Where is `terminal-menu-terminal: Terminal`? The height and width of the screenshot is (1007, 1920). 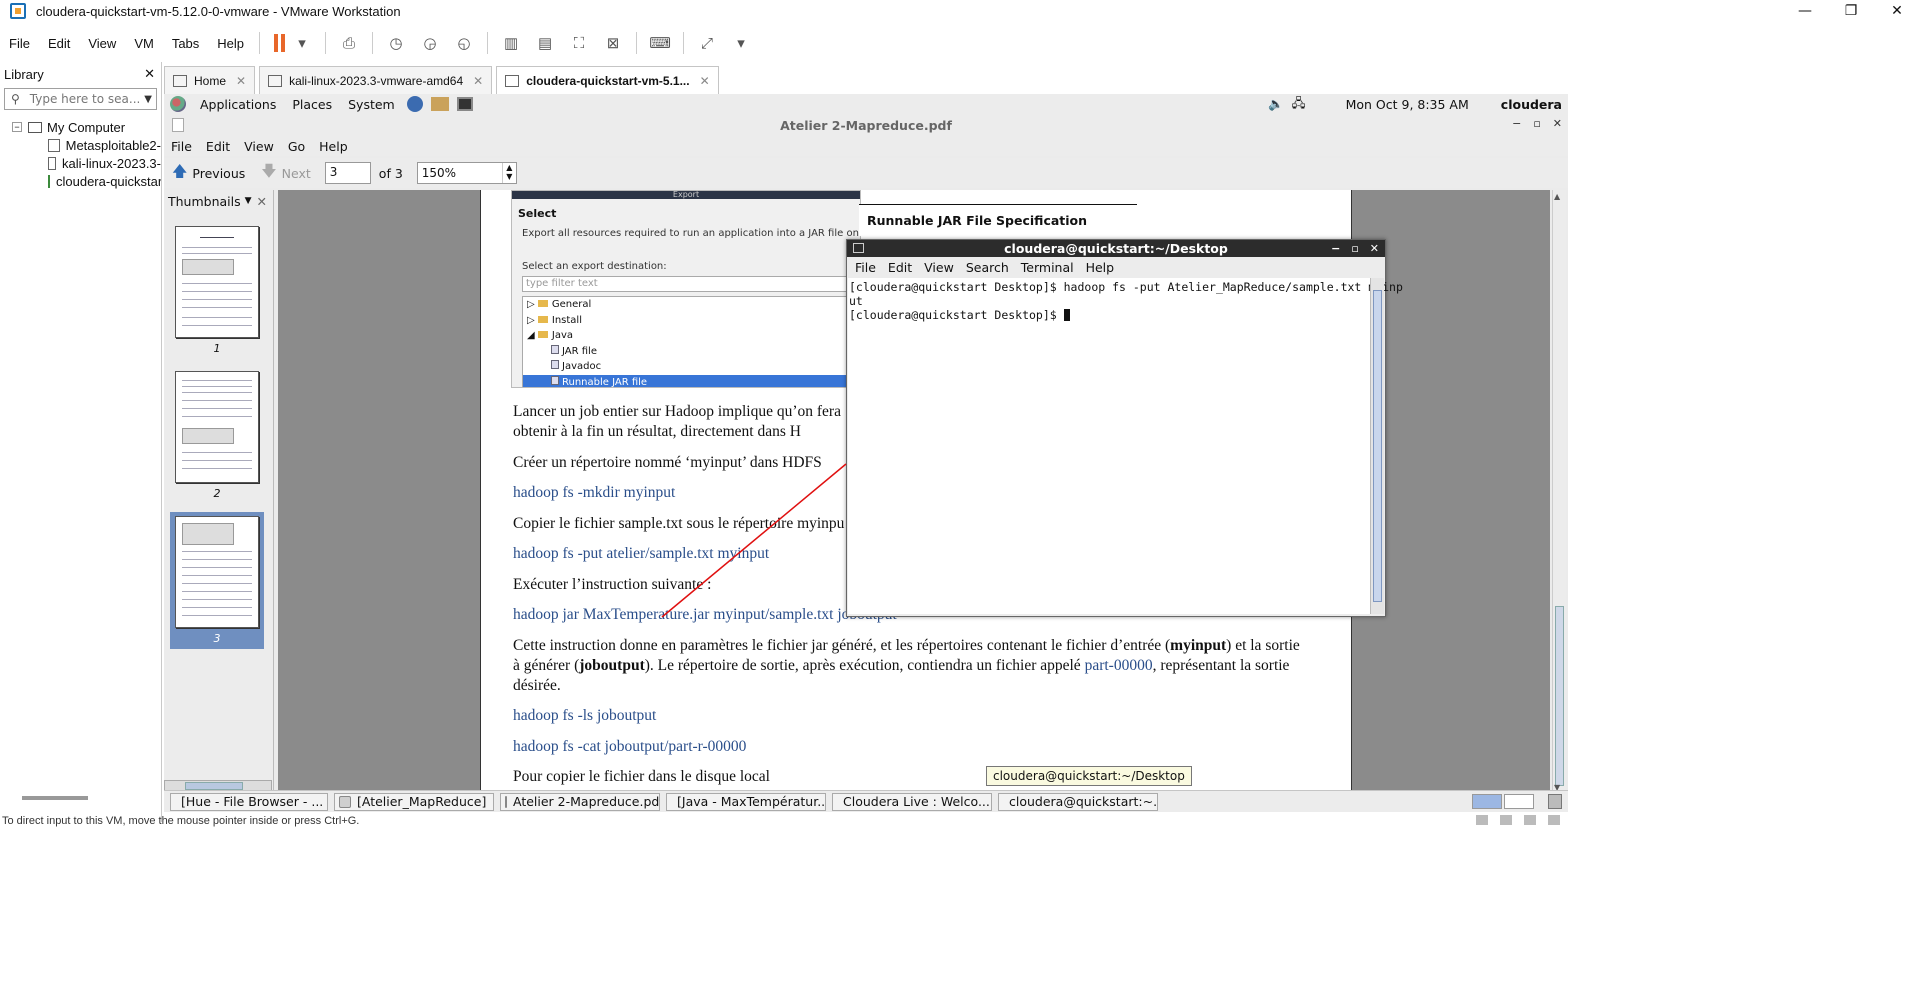 terminal-menu-terminal: Terminal is located at coordinates (1047, 267).